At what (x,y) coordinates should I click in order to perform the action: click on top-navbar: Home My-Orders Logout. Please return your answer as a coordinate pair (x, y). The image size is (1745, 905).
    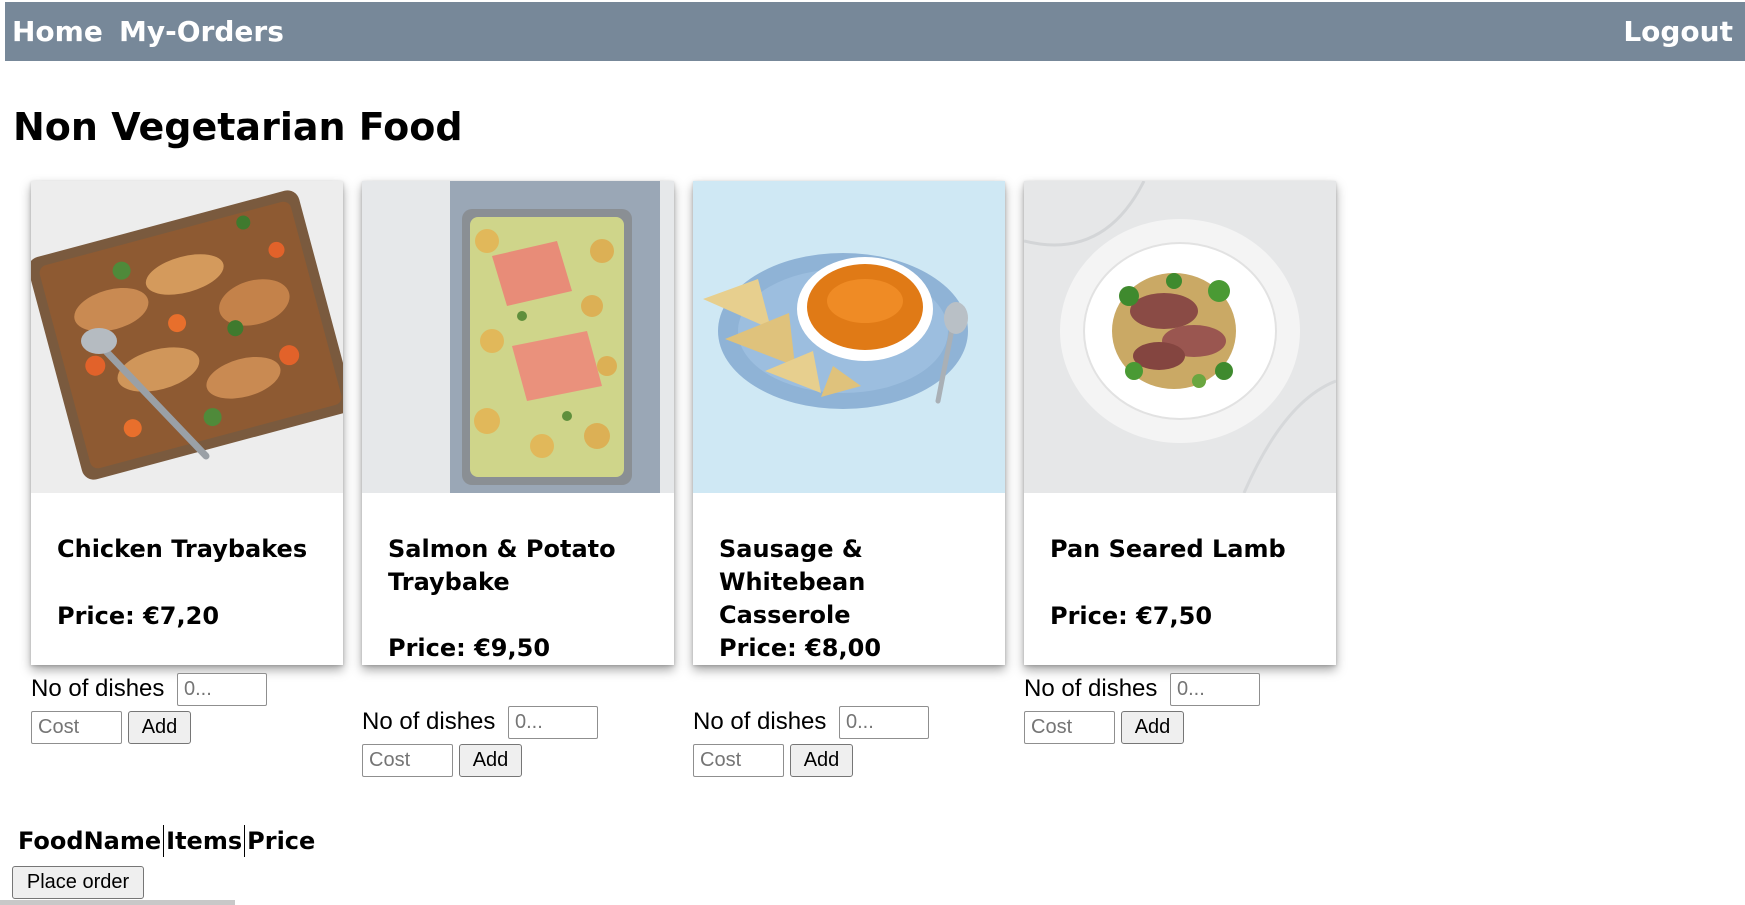
    Looking at the image, I should click on (875, 31).